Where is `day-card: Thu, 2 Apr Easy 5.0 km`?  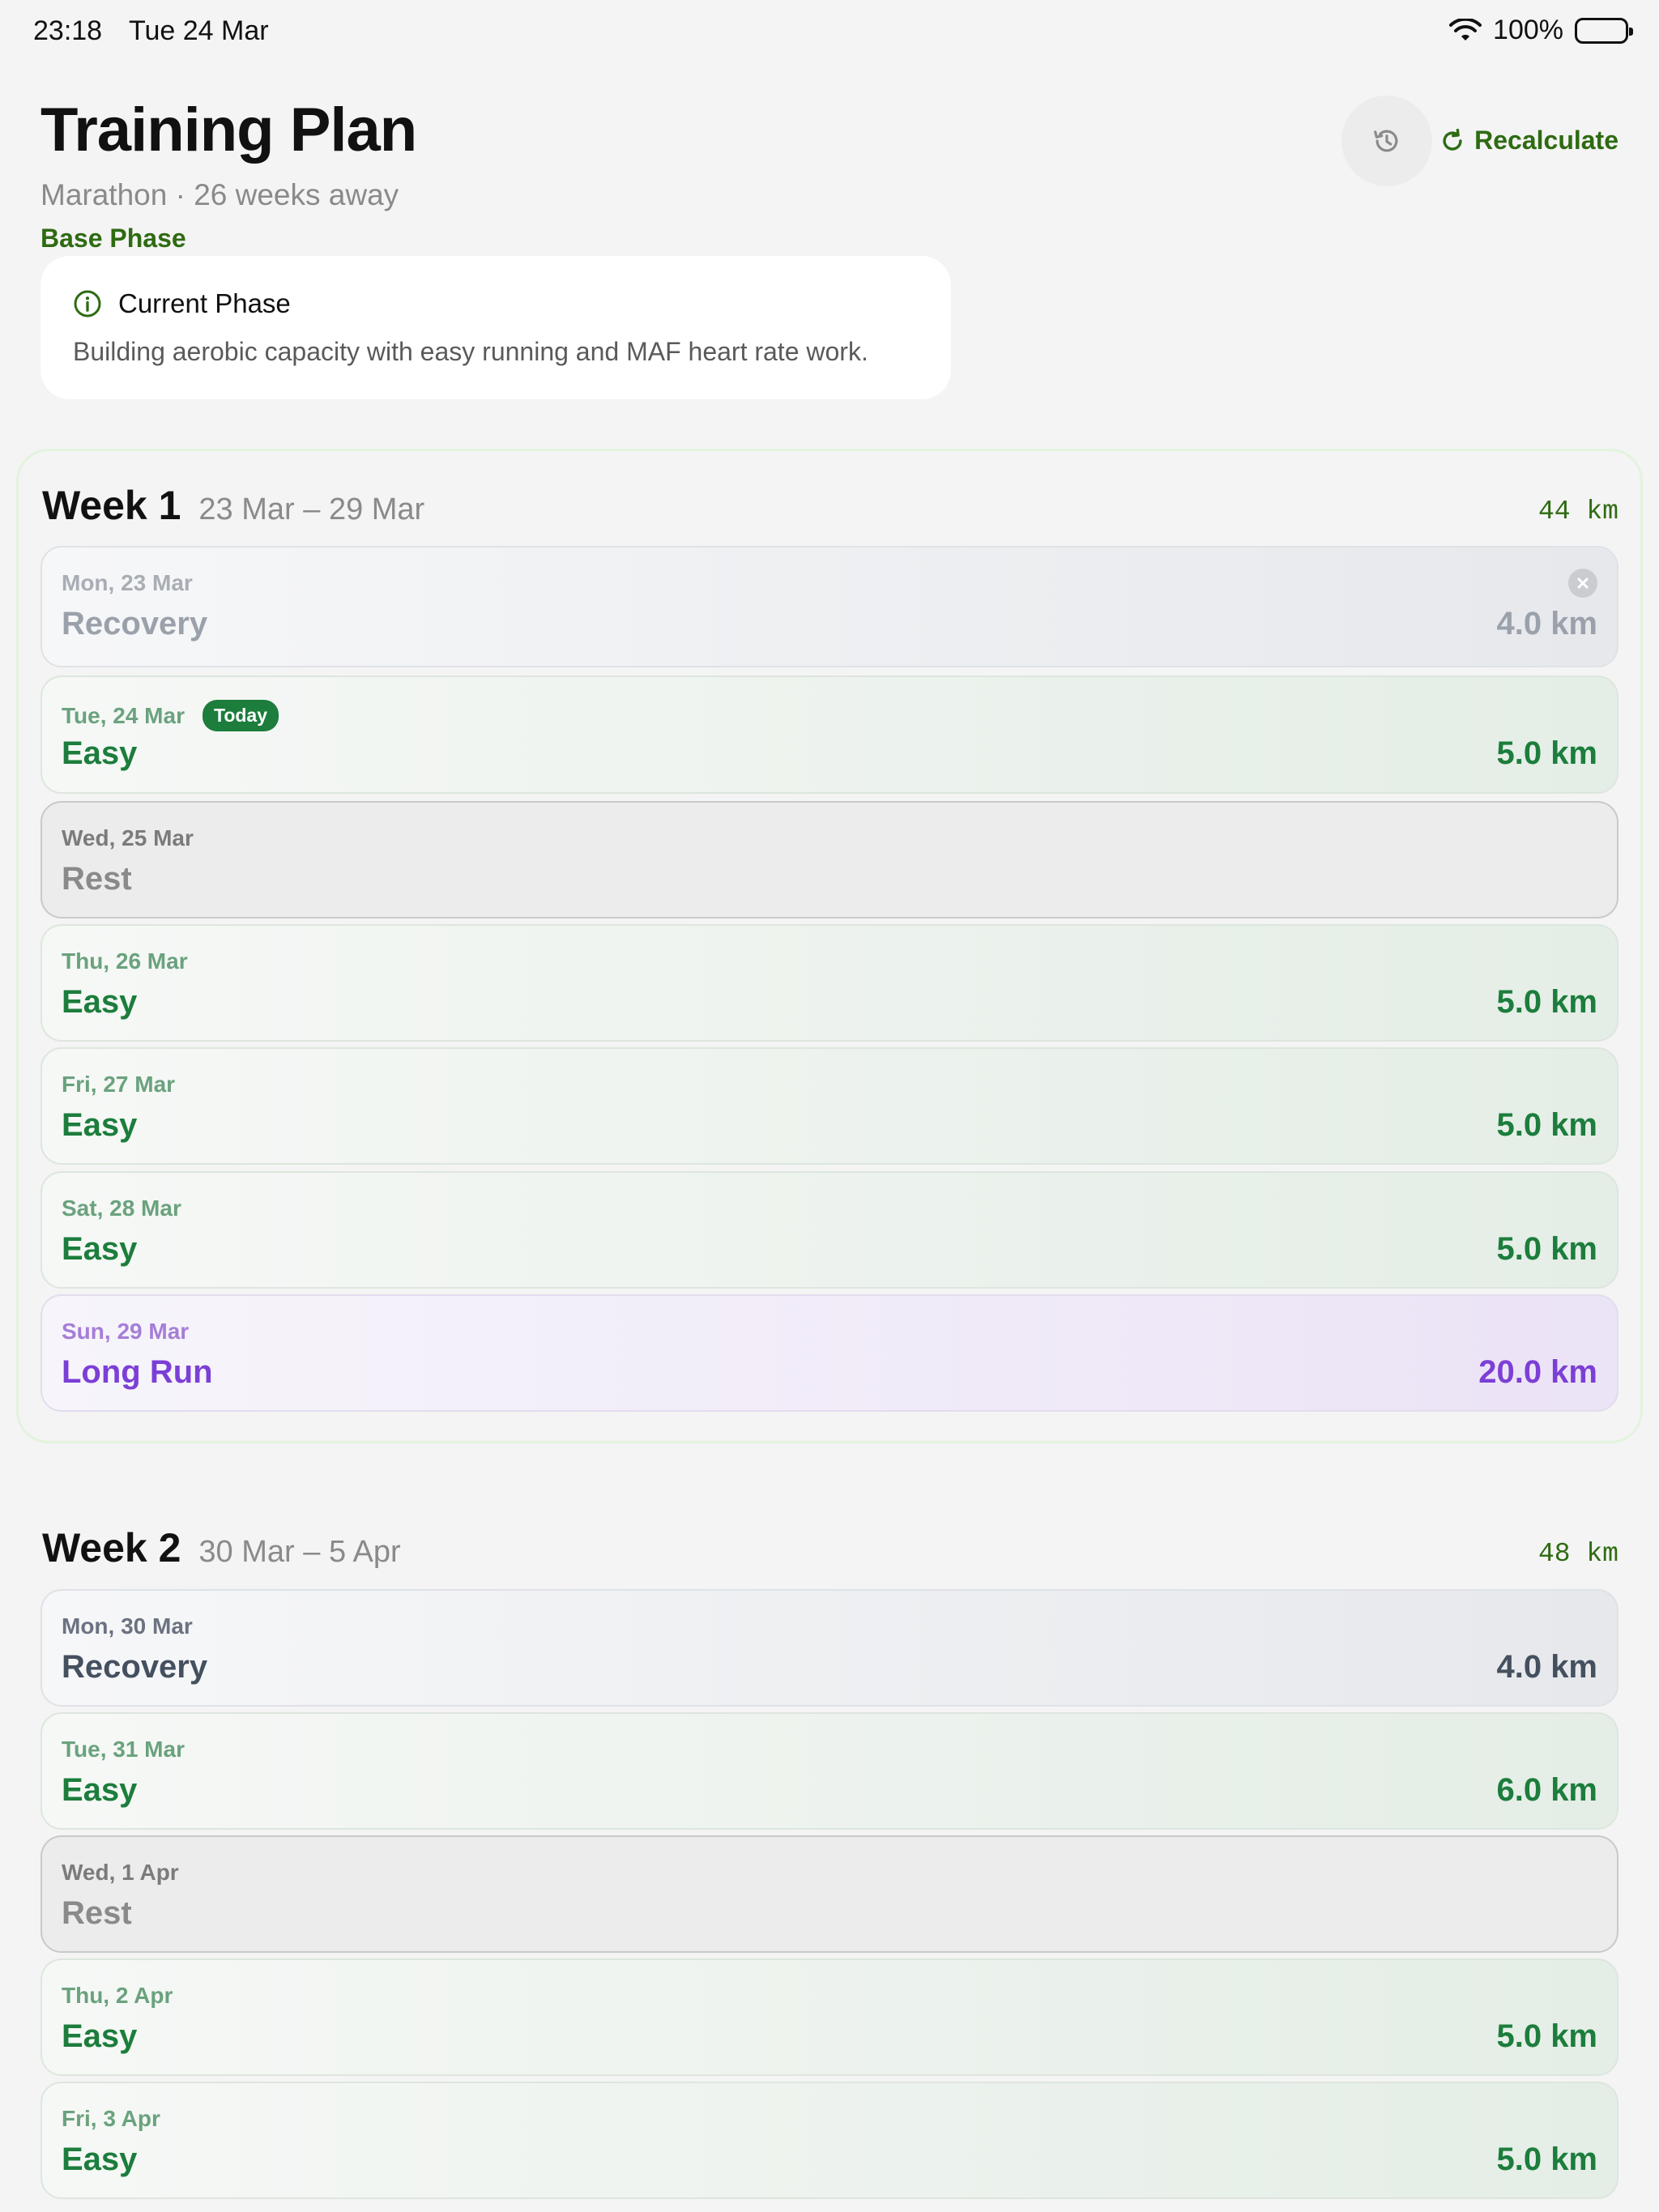 day-card: Thu, 2 Apr Easy 5.0 km is located at coordinates (829, 2017).